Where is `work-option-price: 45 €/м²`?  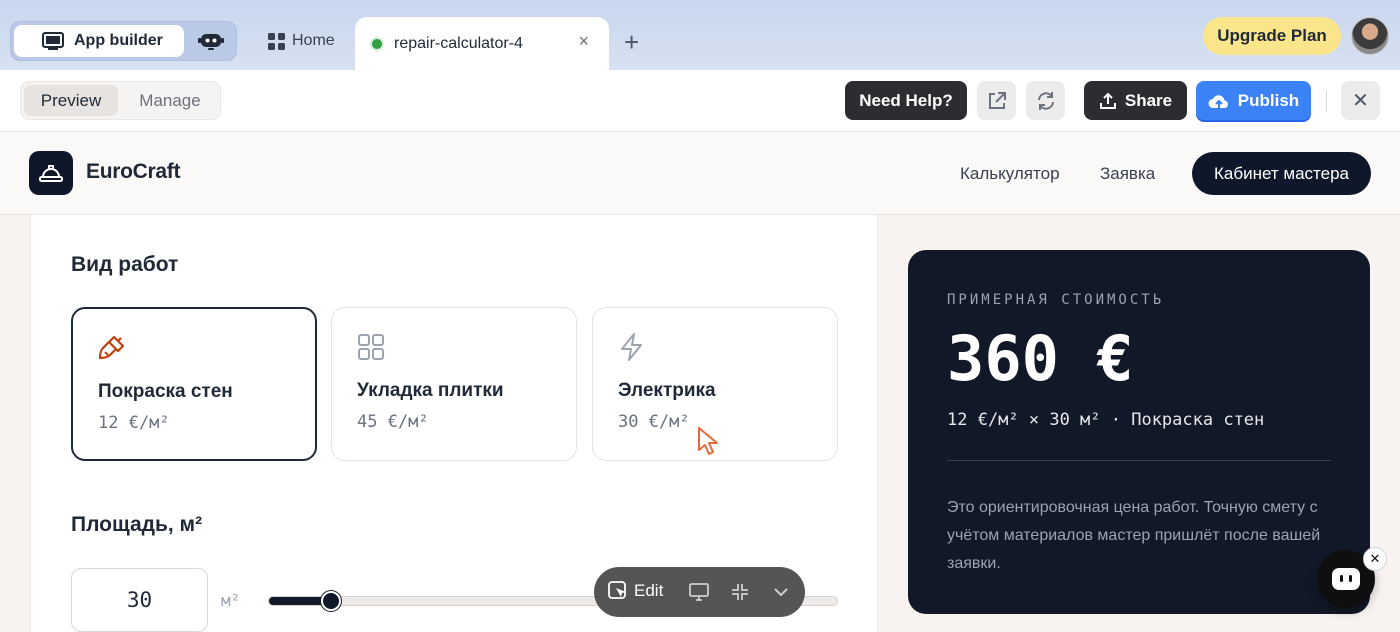 work-option-price: 45 €/м² is located at coordinates (393, 422).